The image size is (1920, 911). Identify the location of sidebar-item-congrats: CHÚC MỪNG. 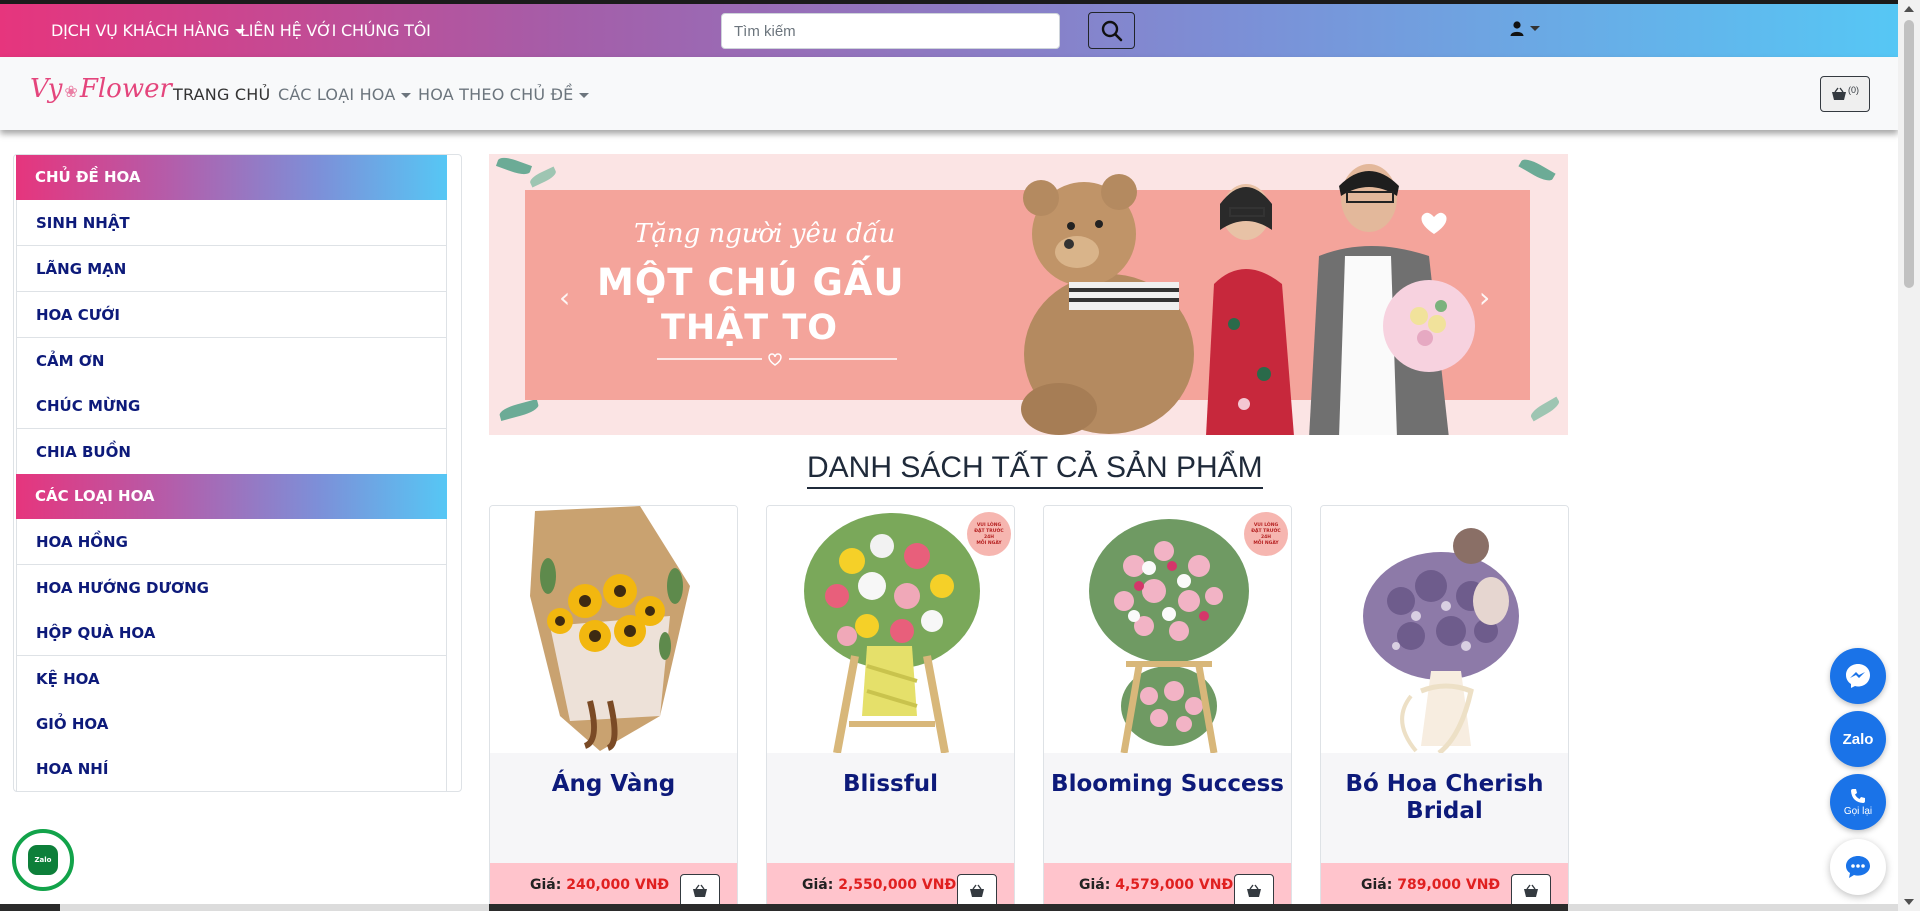
(231, 406).